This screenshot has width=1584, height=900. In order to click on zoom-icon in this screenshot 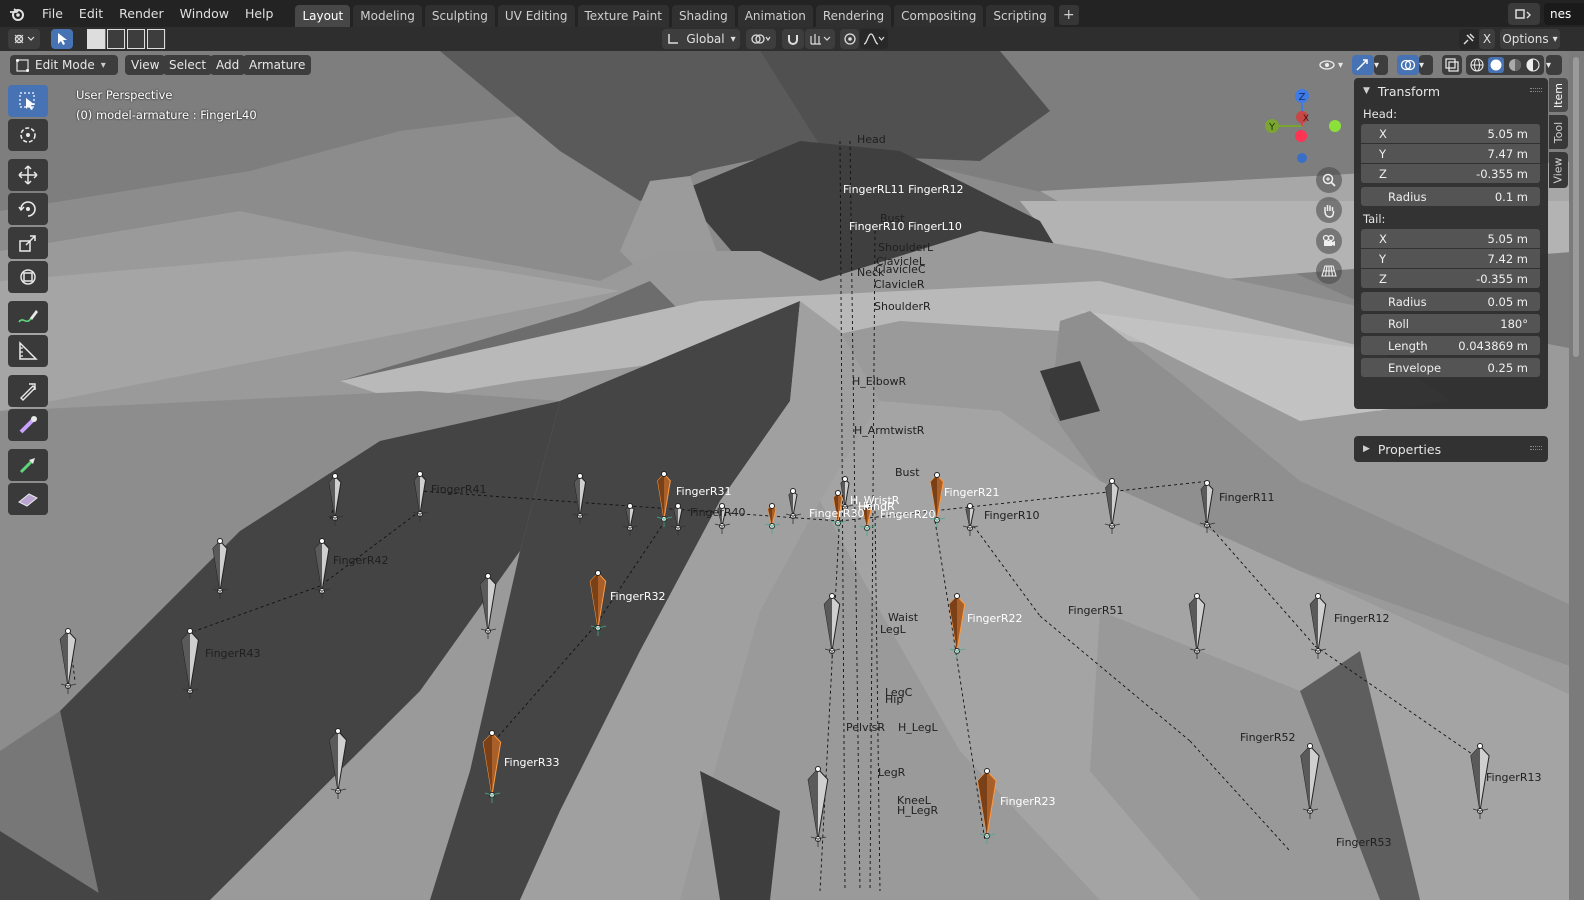, I will do `click(1329, 180)`.